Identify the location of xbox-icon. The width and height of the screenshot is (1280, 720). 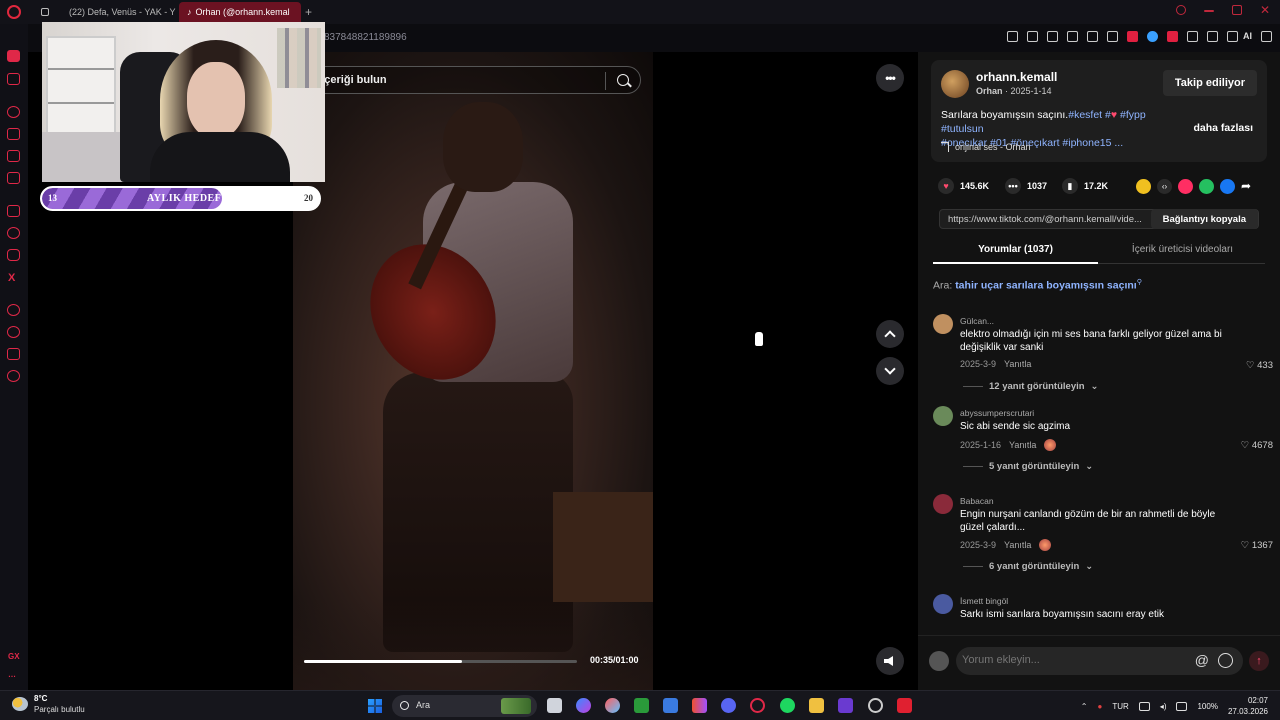
(641, 705).